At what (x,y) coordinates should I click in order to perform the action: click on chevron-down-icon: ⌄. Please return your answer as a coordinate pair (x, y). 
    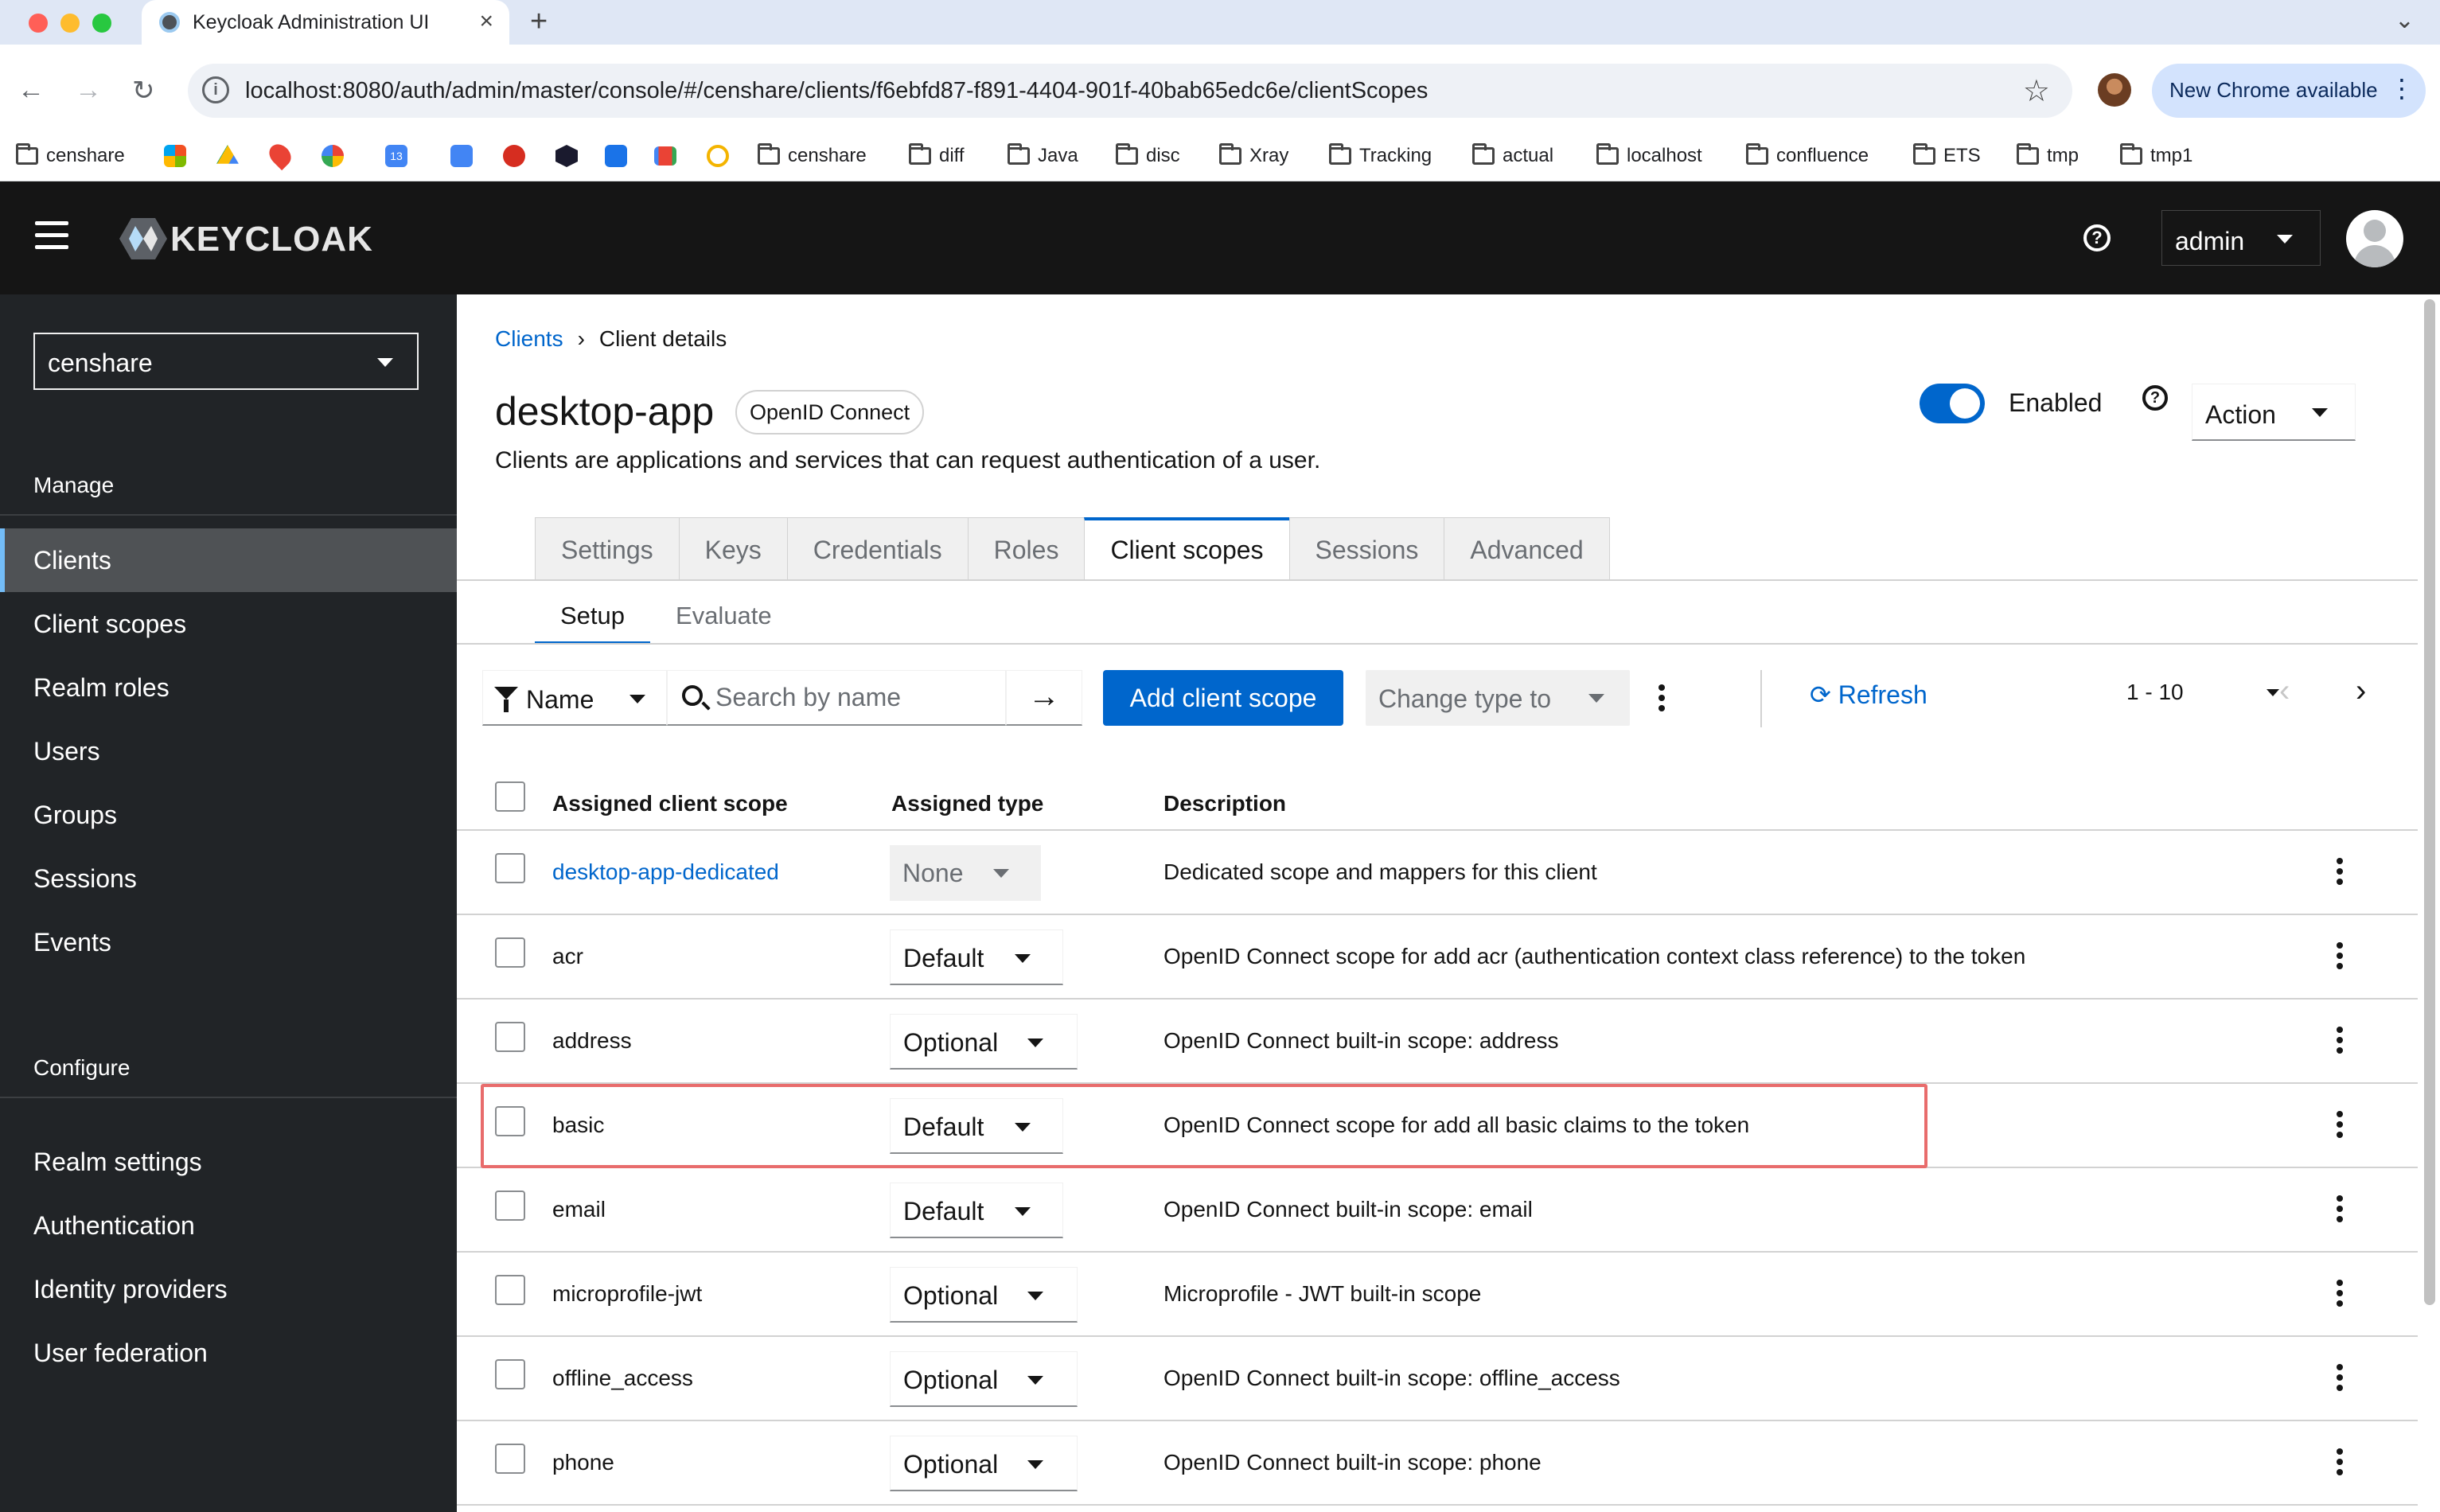
    Looking at the image, I should click on (2405, 20).